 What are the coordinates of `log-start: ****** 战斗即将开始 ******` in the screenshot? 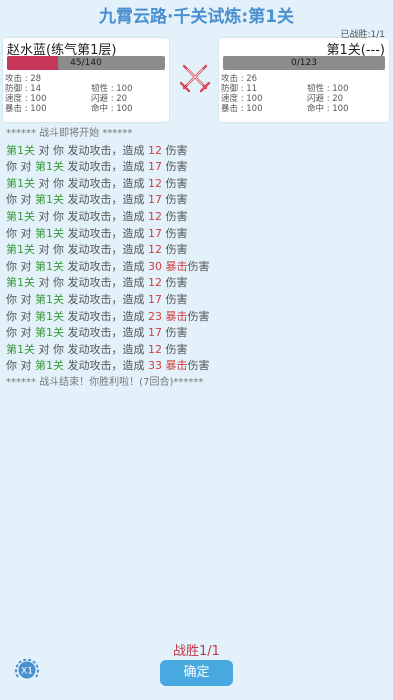 It's located at (69, 133).